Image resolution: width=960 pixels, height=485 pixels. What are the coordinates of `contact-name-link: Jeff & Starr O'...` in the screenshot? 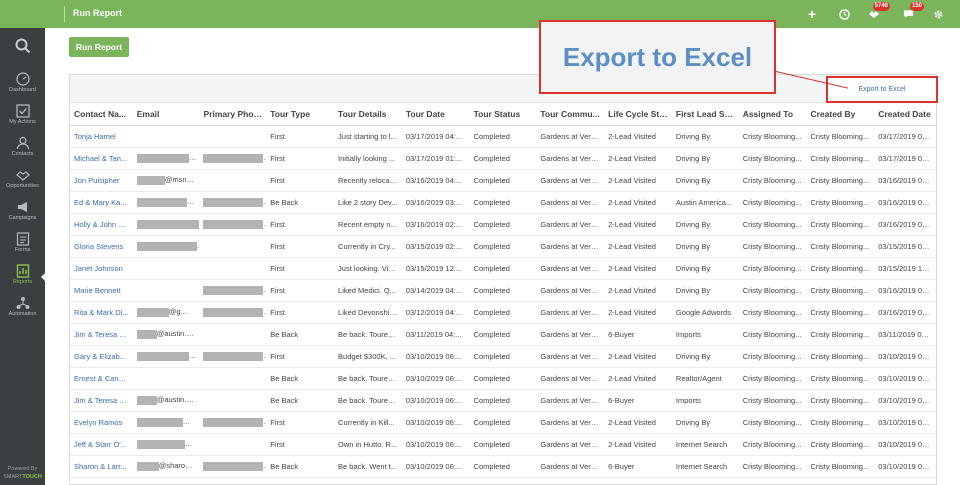 It's located at (101, 444).